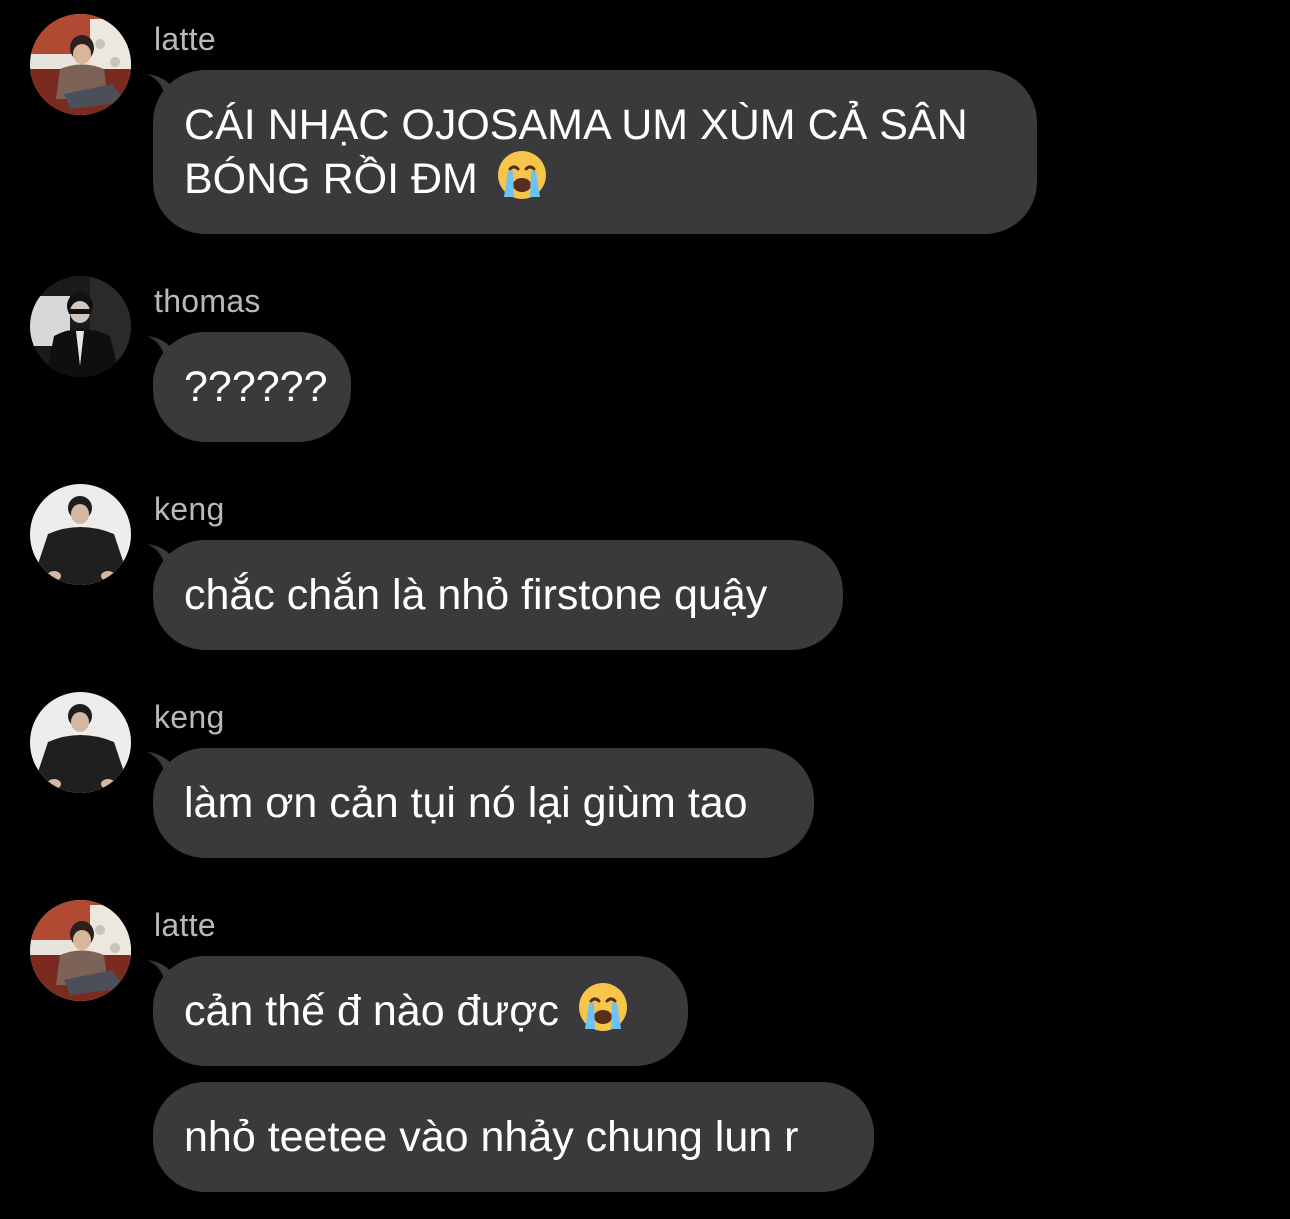 The width and height of the screenshot is (1290, 1219). I want to click on thomas-avatar-image, so click(80, 326).